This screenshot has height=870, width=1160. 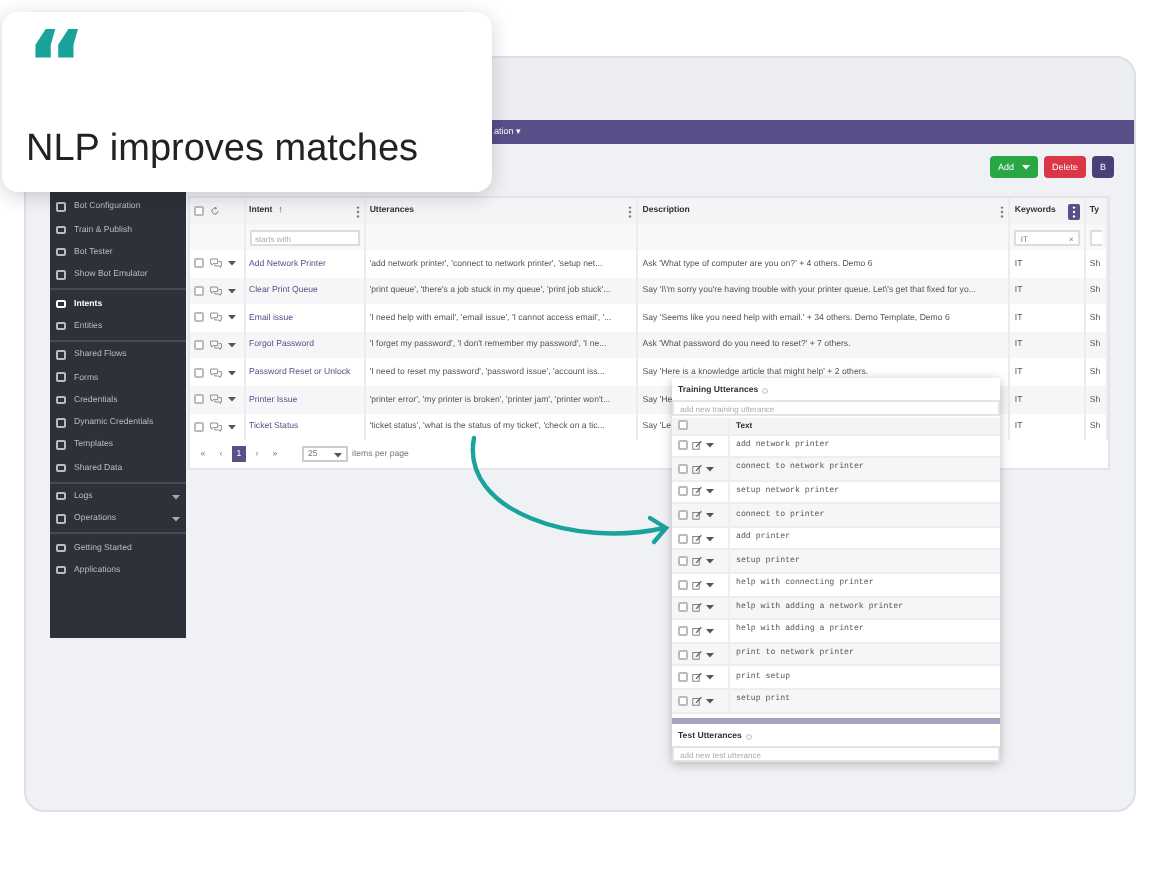 I want to click on column-menu-button, so click(x=1073, y=211).